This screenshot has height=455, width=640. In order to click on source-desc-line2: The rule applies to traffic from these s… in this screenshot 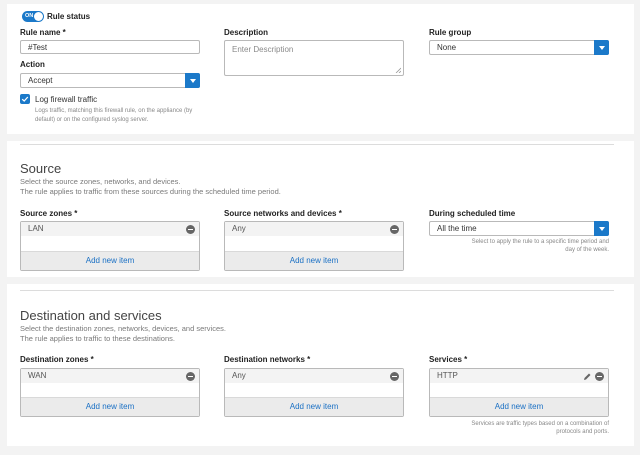, I will do `click(150, 191)`.